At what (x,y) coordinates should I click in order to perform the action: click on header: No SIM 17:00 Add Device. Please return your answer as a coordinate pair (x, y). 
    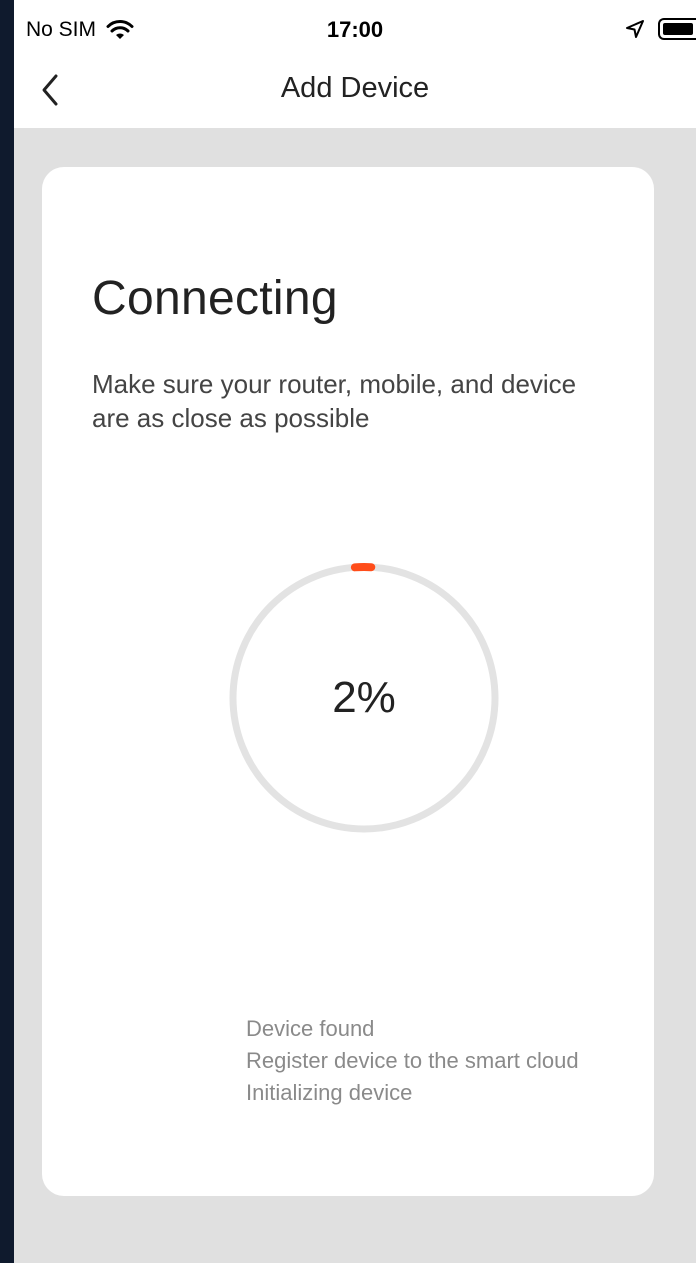
    Looking at the image, I should click on (355, 64).